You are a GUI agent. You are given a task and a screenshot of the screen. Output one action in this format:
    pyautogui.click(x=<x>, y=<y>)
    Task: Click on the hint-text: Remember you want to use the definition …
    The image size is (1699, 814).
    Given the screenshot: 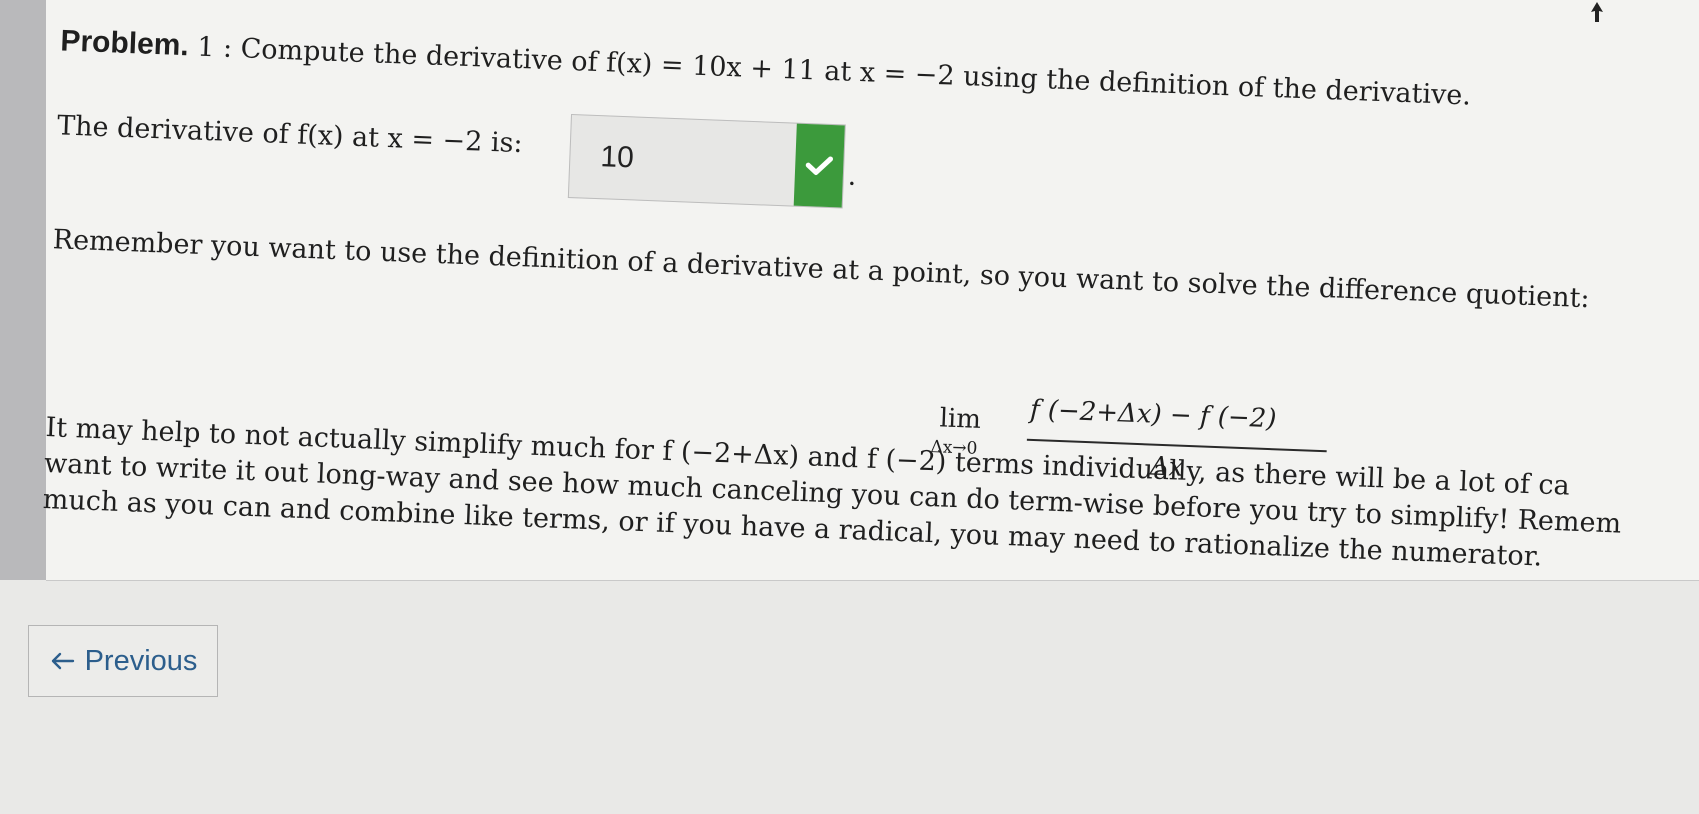 What is the action you would take?
    pyautogui.click(x=821, y=269)
    